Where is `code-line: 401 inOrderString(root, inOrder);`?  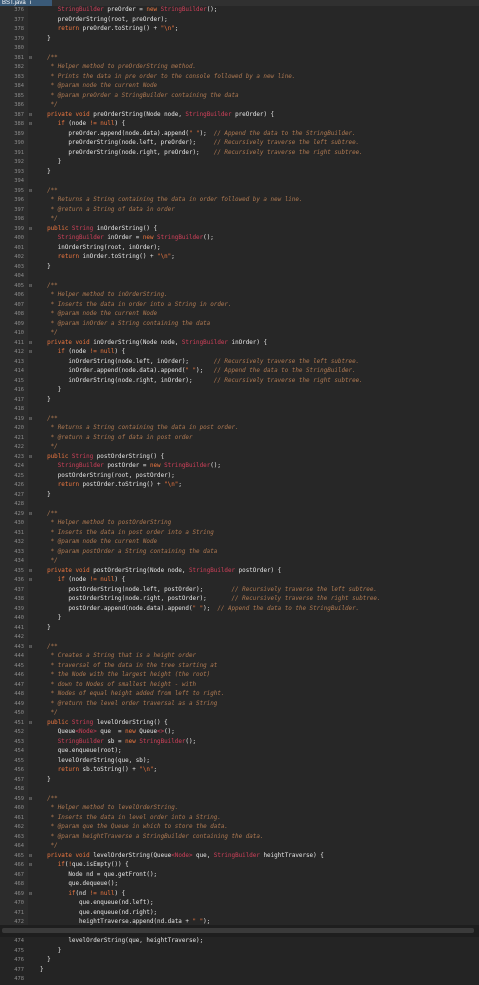
code-line: 401 inOrderString(root, inOrder); is located at coordinates (239, 249).